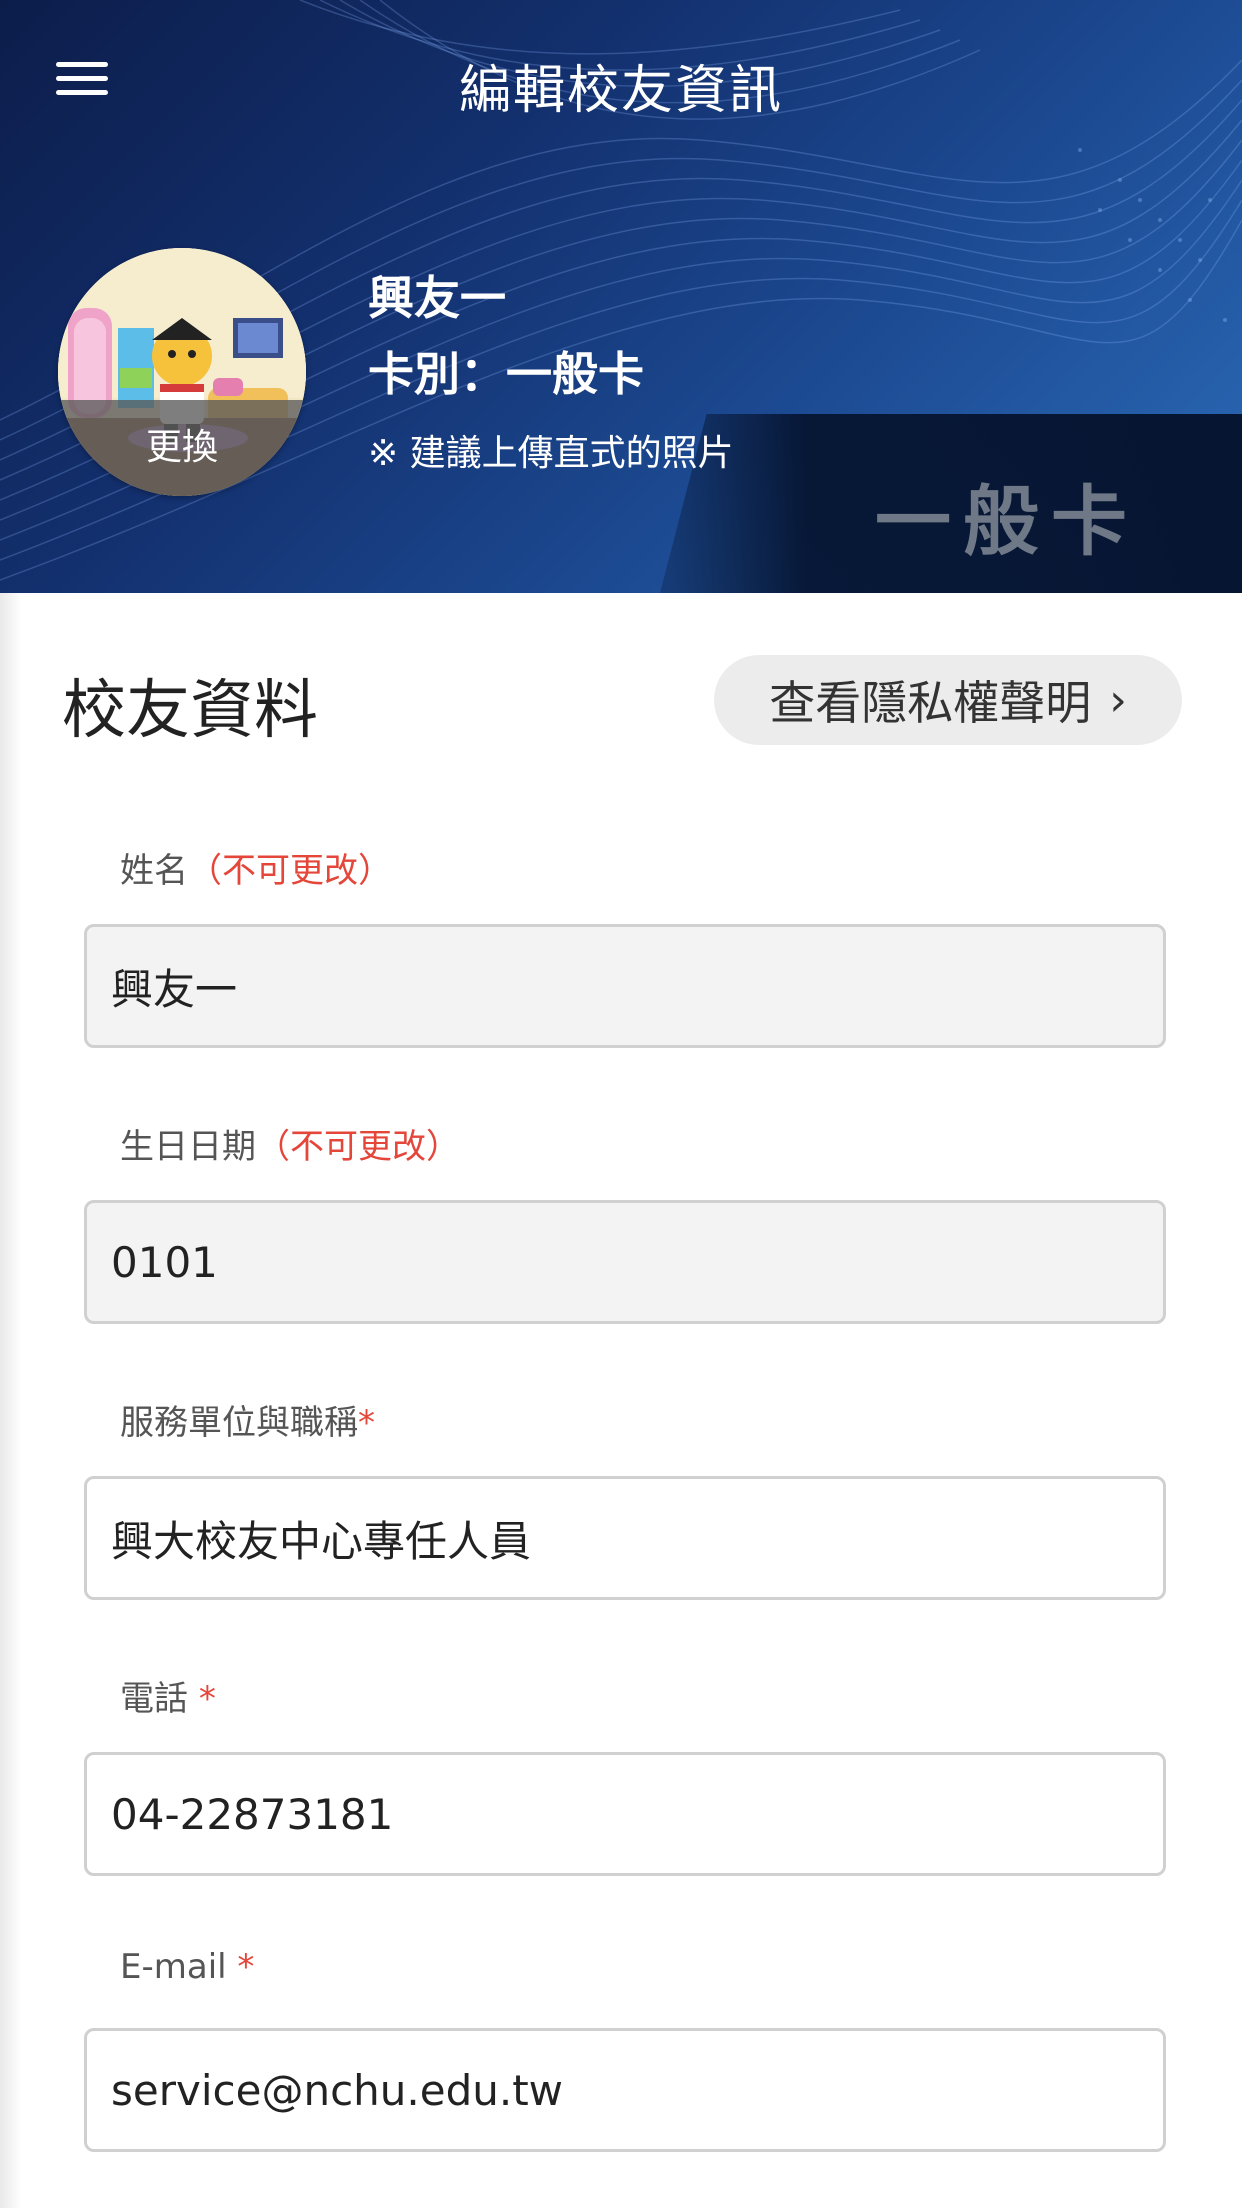 The image size is (1242, 2208). I want to click on organization-title-label: 服務單位與職稱*, so click(247, 1423).